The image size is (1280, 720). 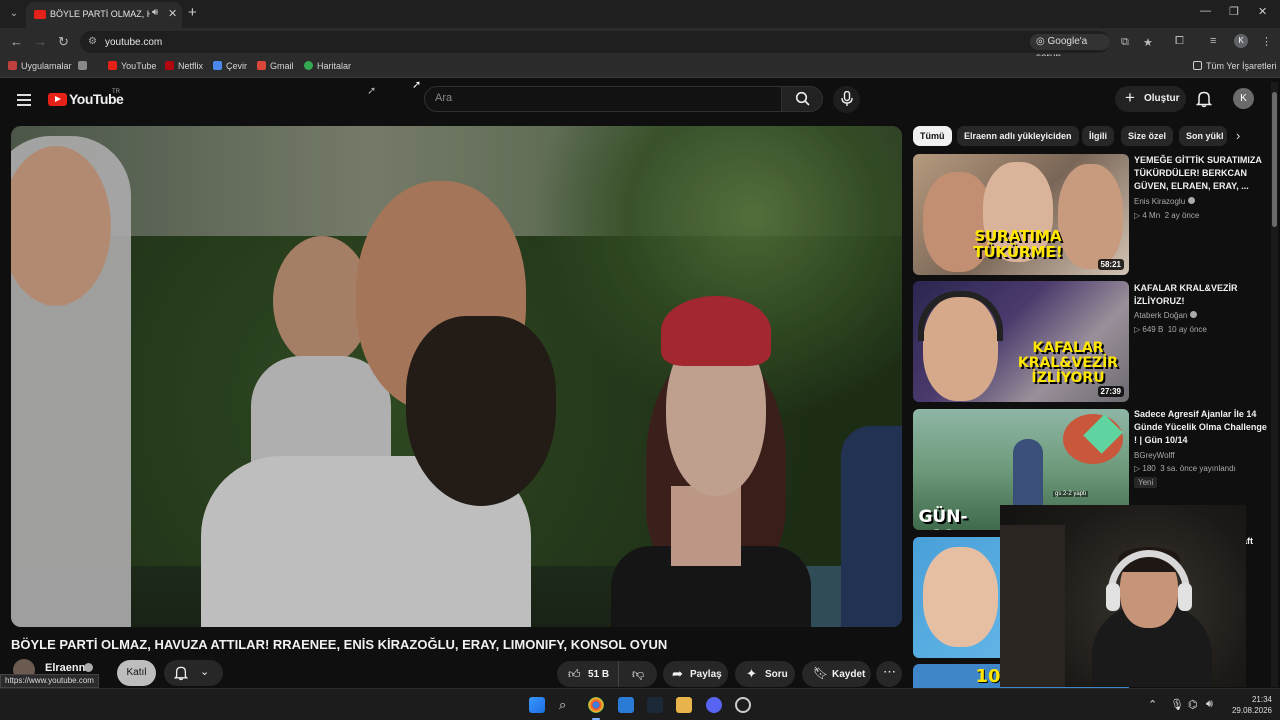 I want to click on search-button, so click(x=802, y=99).